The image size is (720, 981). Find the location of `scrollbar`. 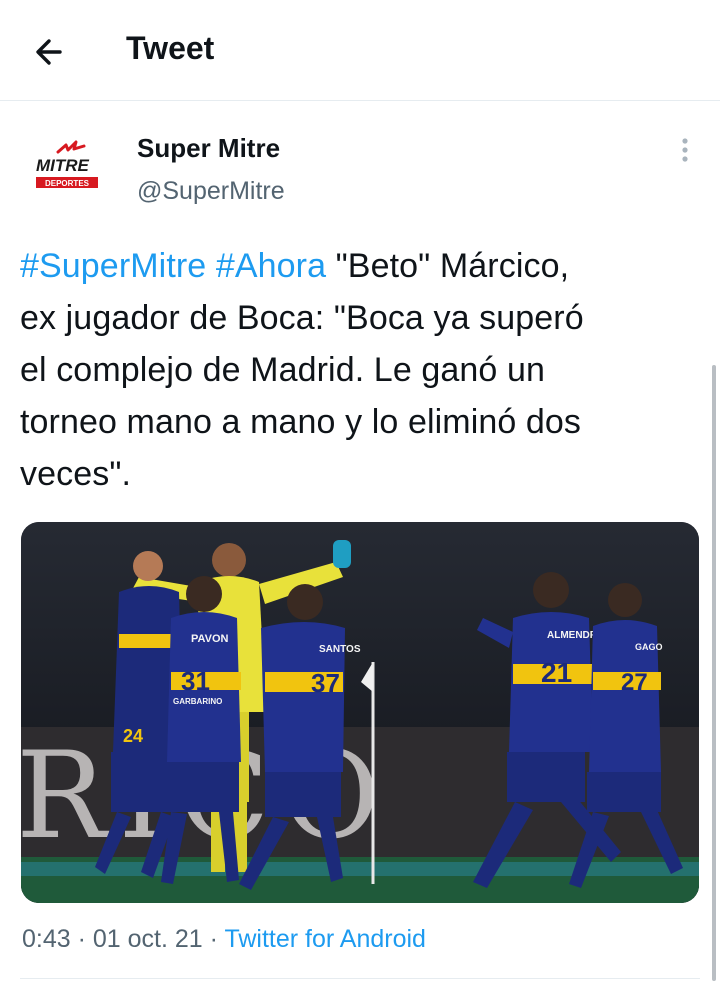

scrollbar is located at coordinates (714, 673).